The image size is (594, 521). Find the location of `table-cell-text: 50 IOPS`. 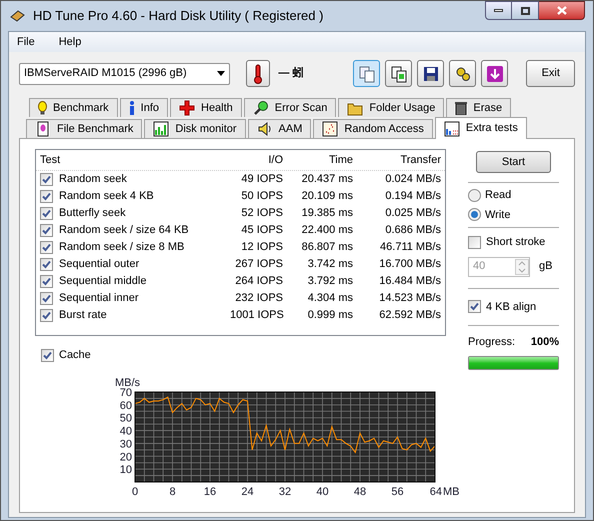

table-cell-text: 50 IOPS is located at coordinates (261, 196).